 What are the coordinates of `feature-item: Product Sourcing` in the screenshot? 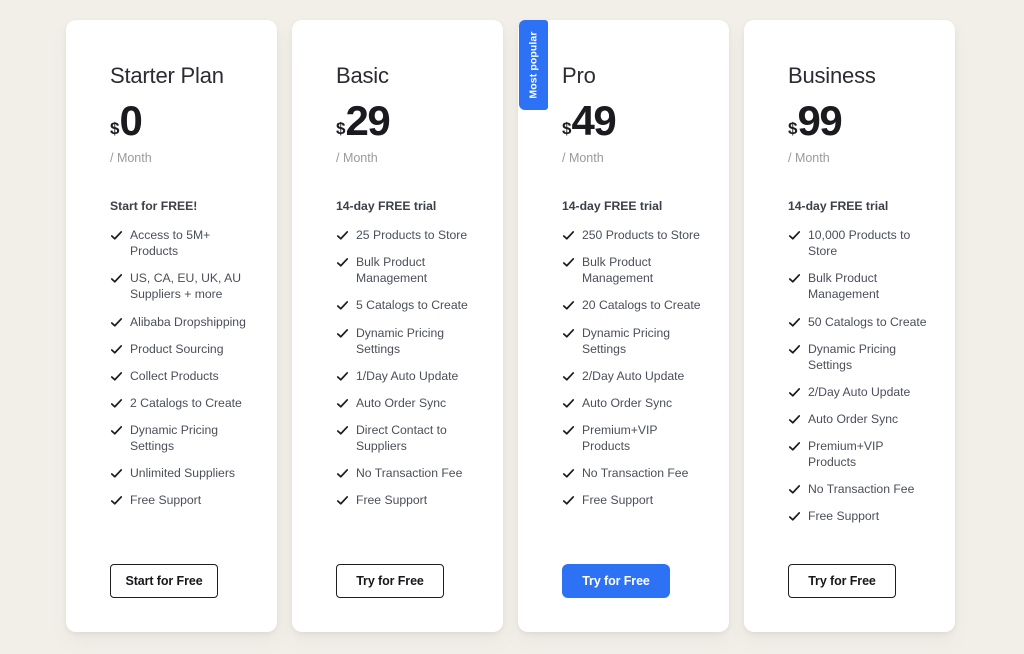 It's located at (182, 349).